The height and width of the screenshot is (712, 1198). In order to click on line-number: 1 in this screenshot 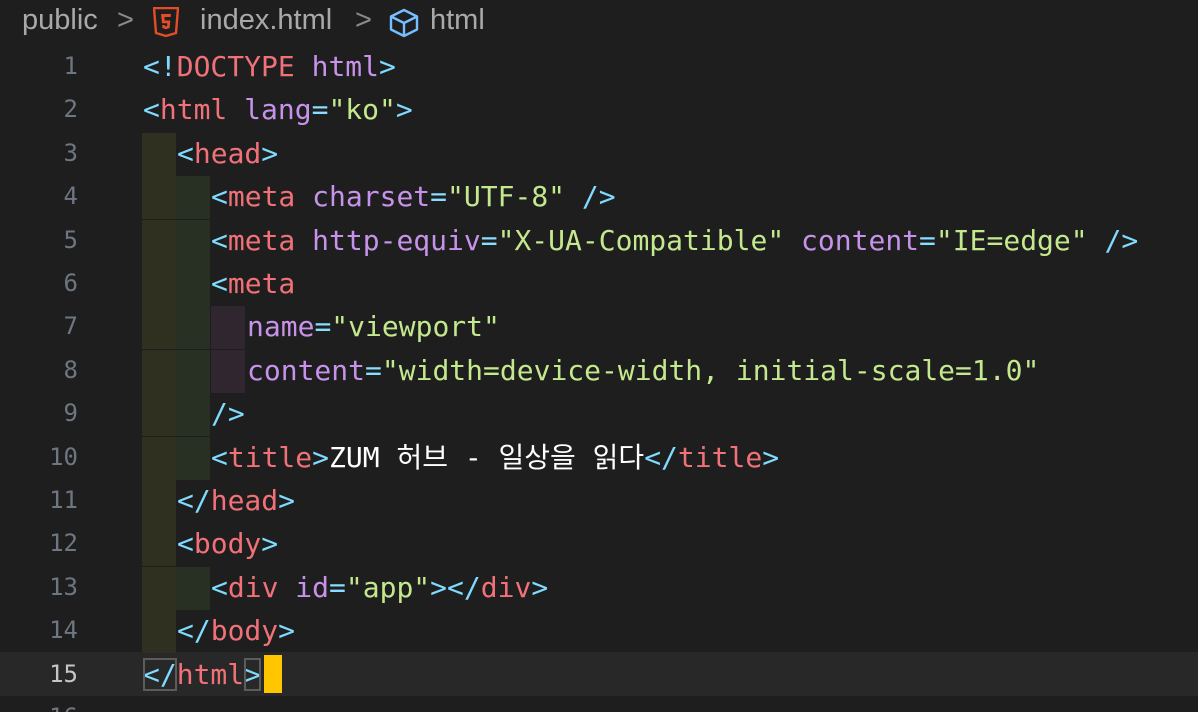, I will do `click(70, 66)`.